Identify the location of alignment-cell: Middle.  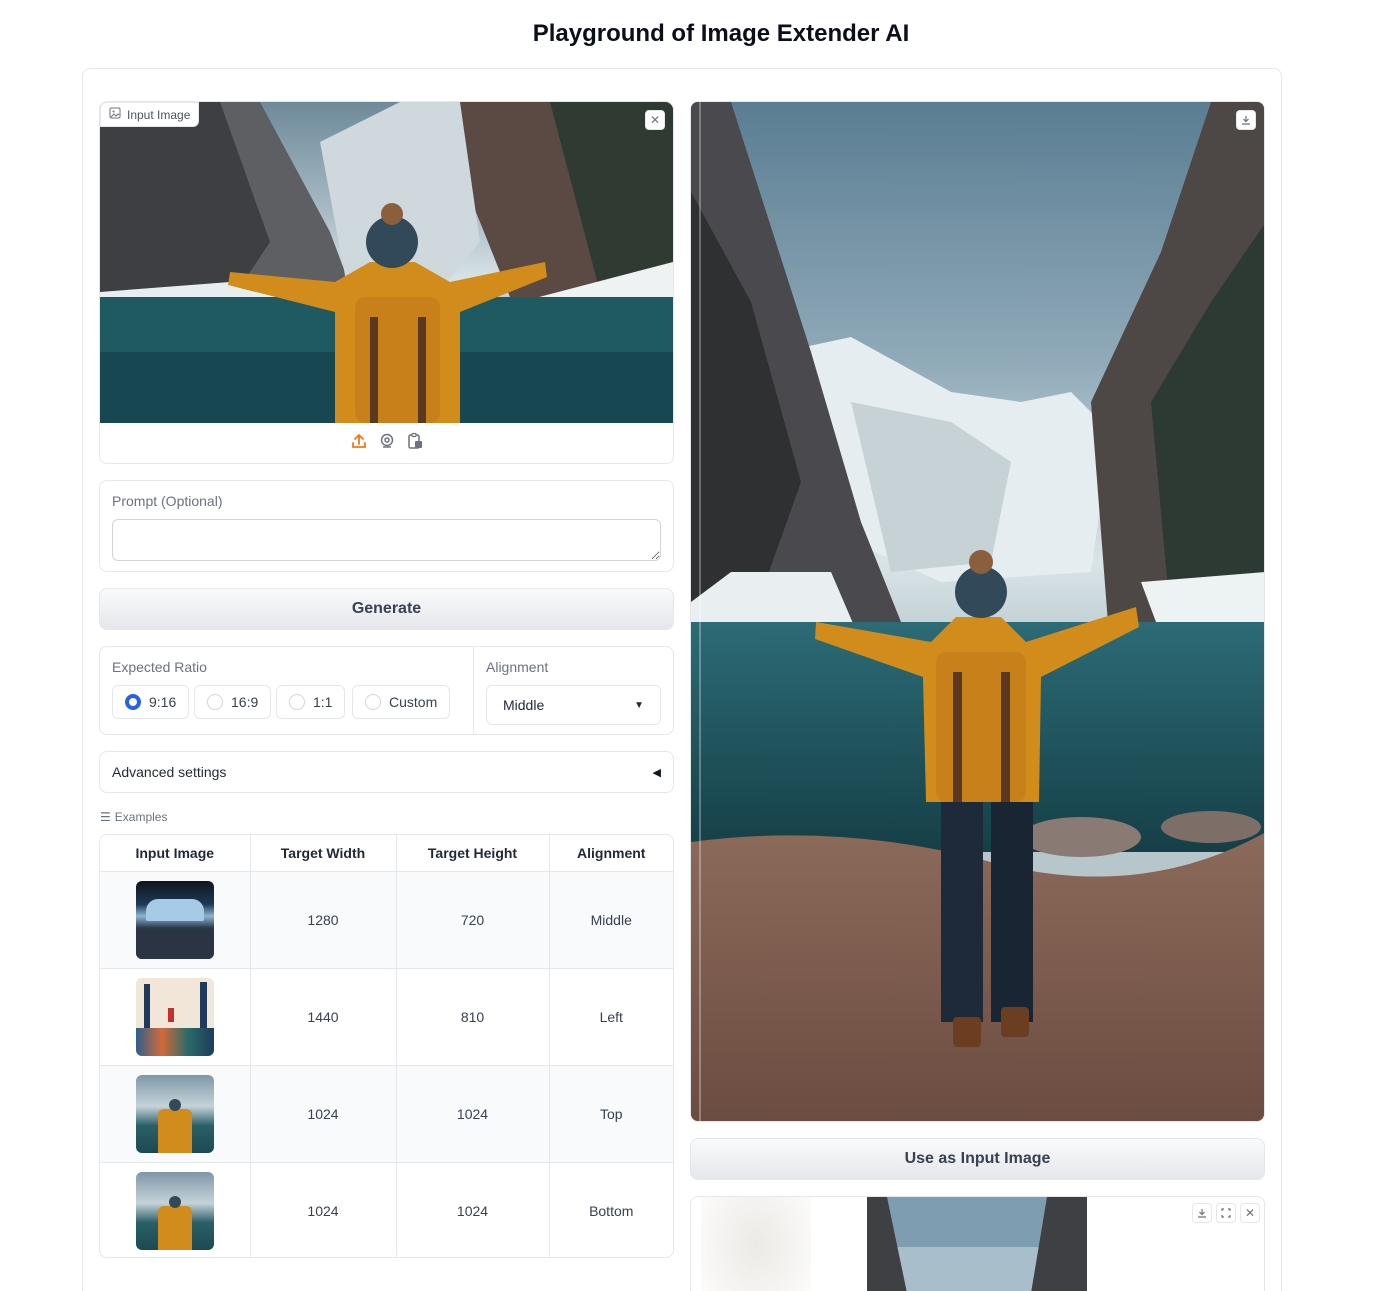
(611, 920).